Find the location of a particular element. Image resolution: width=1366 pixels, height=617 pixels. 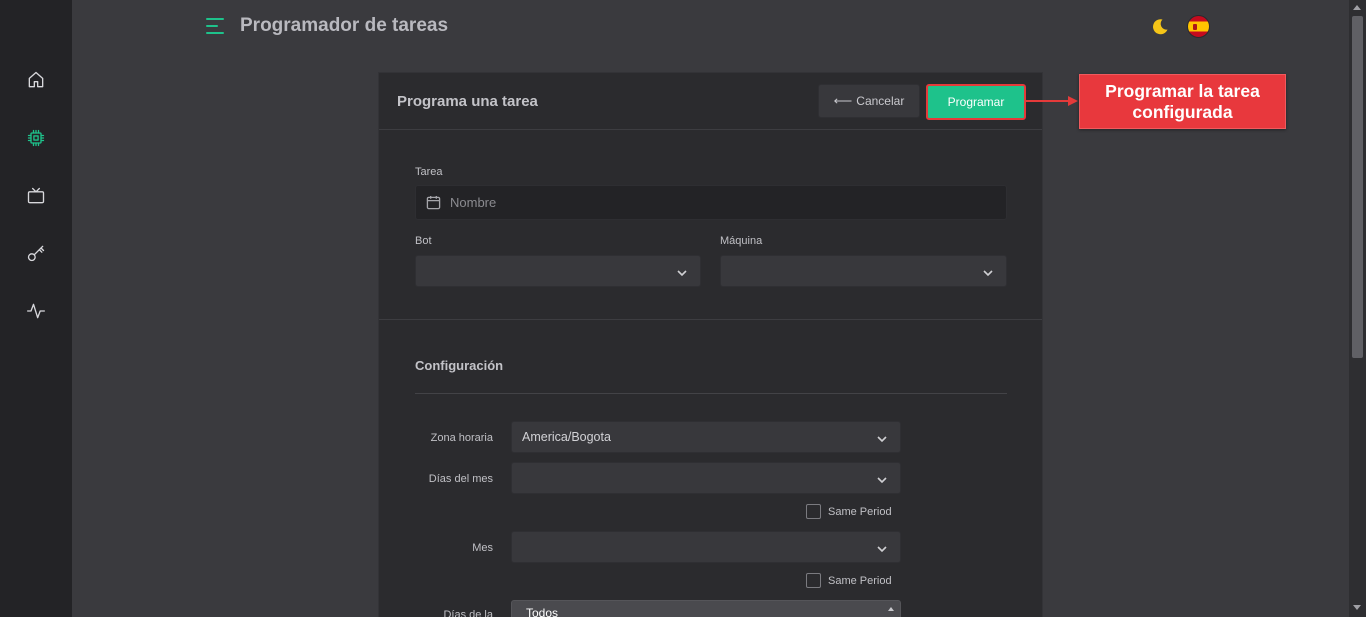

days-of-month-select is located at coordinates (706, 478).